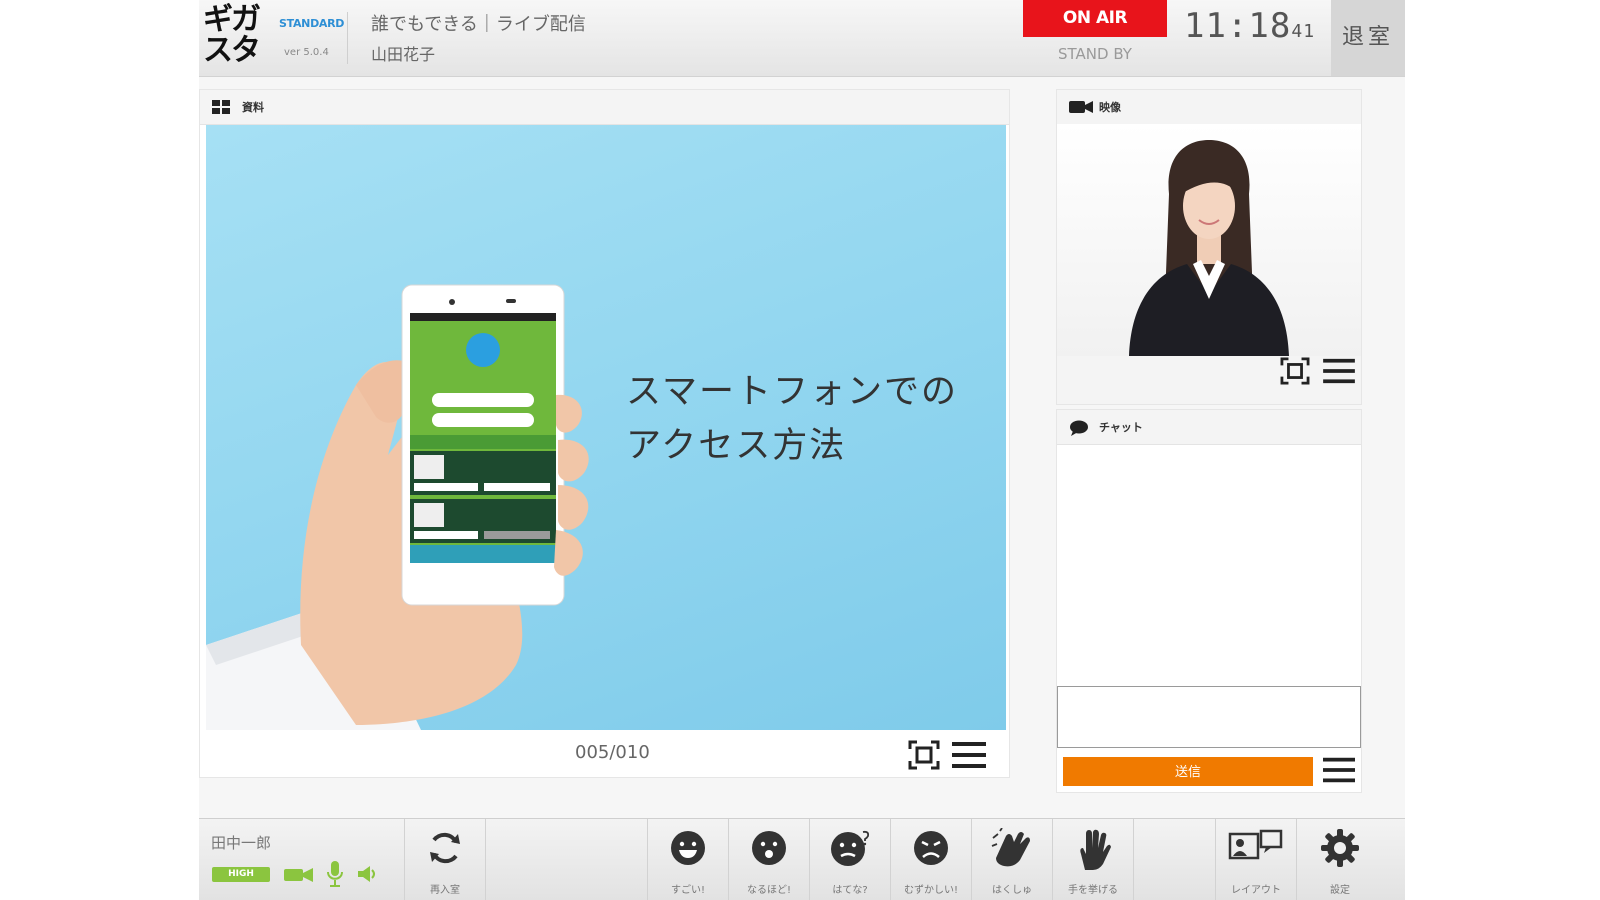 The image size is (1600, 900). Describe the element at coordinates (1095, 18) in the screenshot. I see `on-air-button: ON AIR` at that location.